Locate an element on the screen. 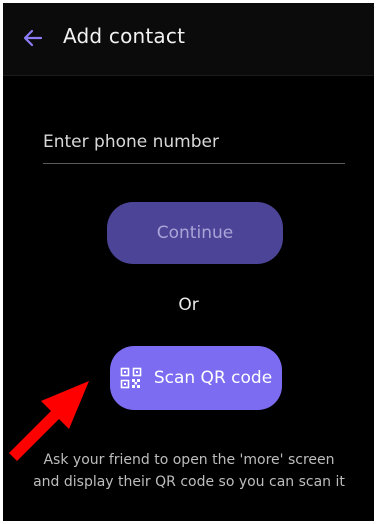 The image size is (377, 524). back-arrow-icon is located at coordinates (33, 38).